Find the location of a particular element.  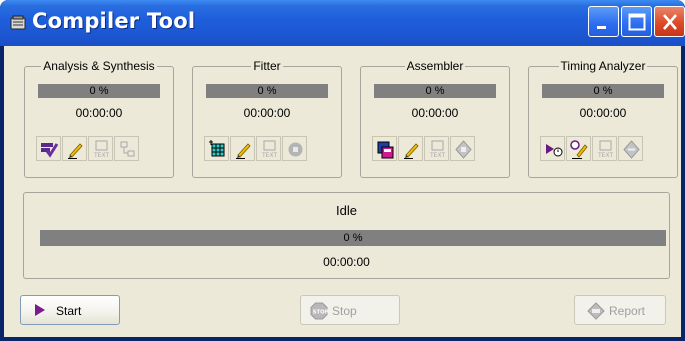

timing-settings-icon is located at coordinates (579, 149).